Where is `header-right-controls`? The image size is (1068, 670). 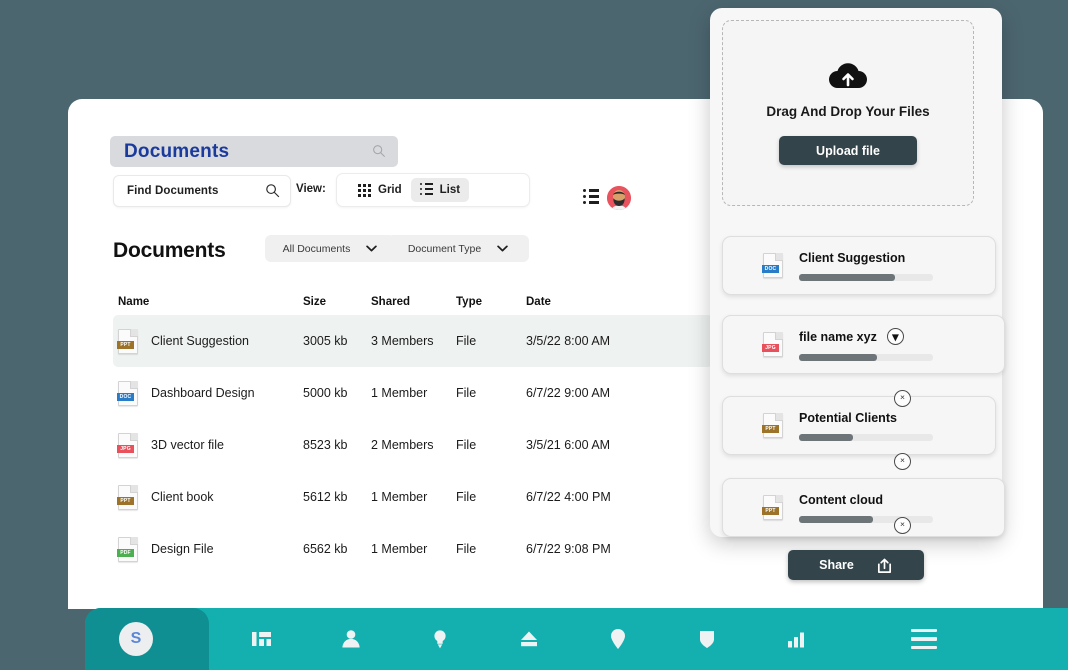 header-right-controls is located at coordinates (607, 198).